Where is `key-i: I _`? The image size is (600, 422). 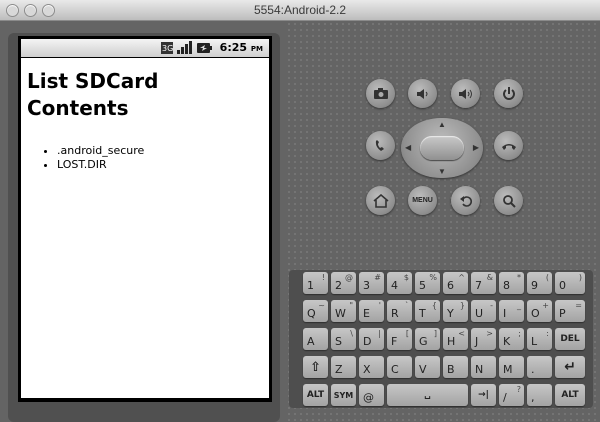 key-i: I _ is located at coordinates (511, 311).